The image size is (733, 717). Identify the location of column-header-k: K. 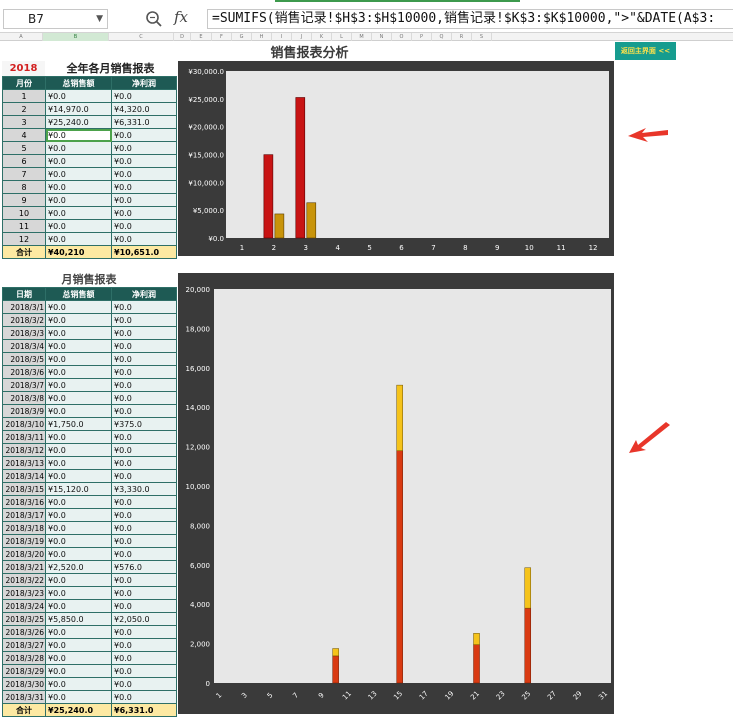
(322, 37).